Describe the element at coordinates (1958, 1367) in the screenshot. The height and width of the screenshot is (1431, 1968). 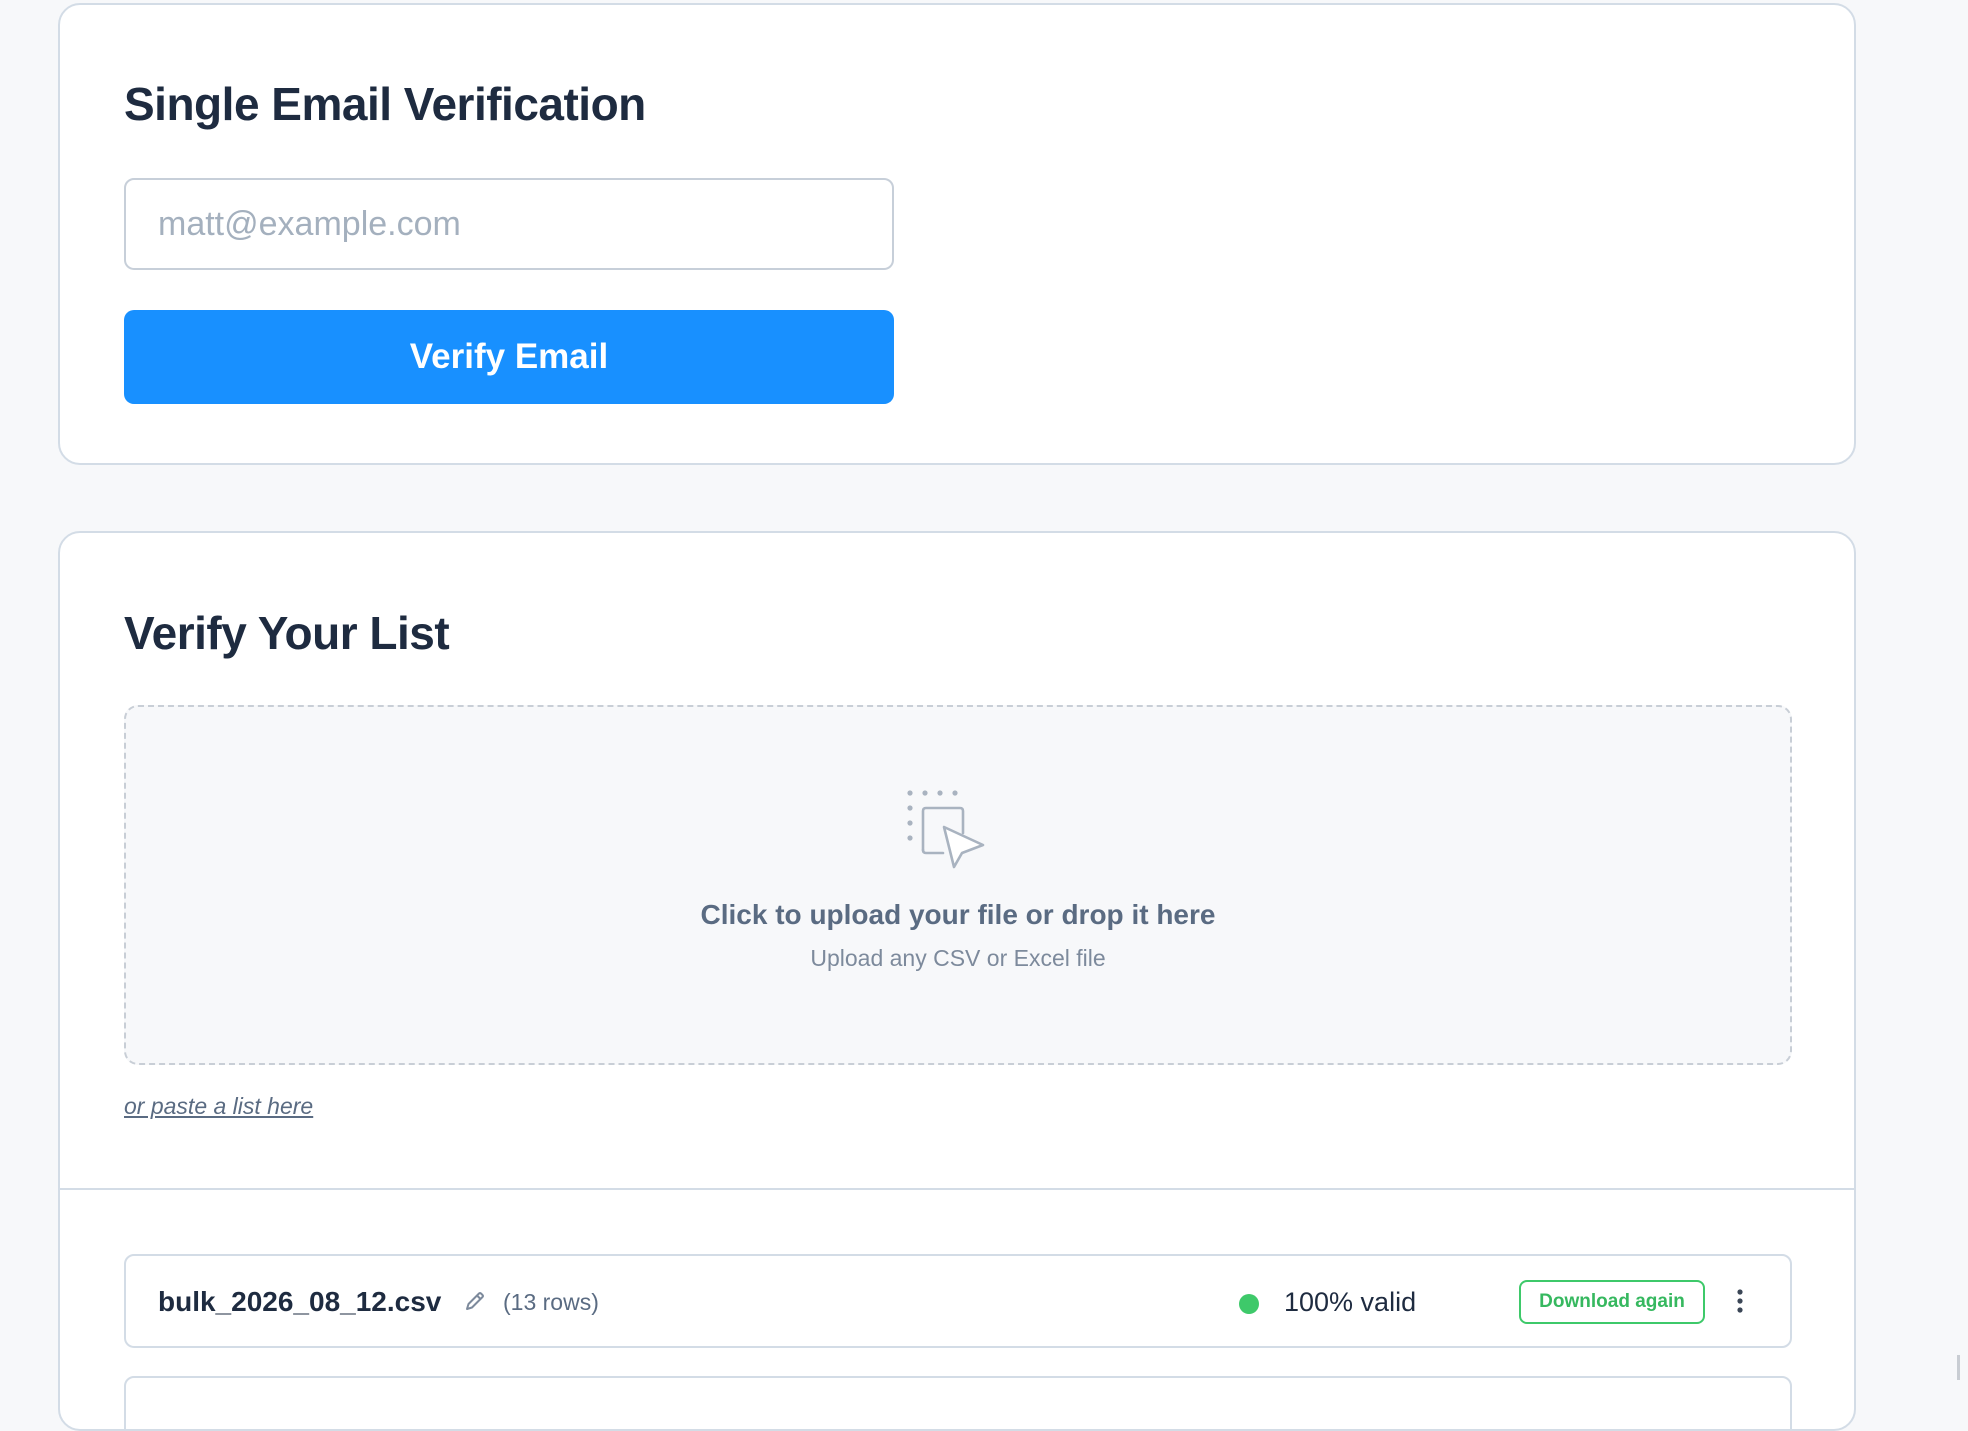
I see `scrollbar-edge` at that location.